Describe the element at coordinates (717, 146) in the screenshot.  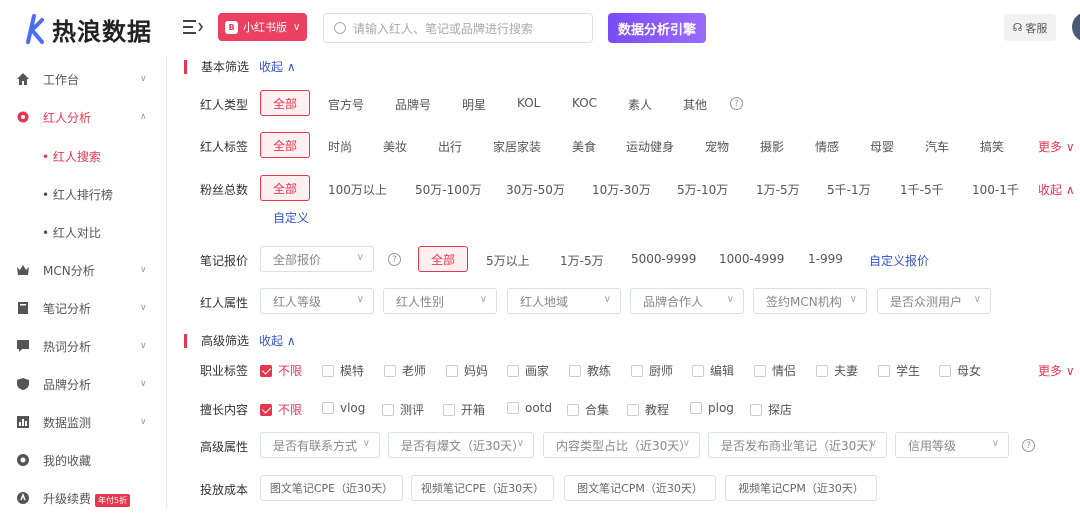
I see `tag-option: 宠物` at that location.